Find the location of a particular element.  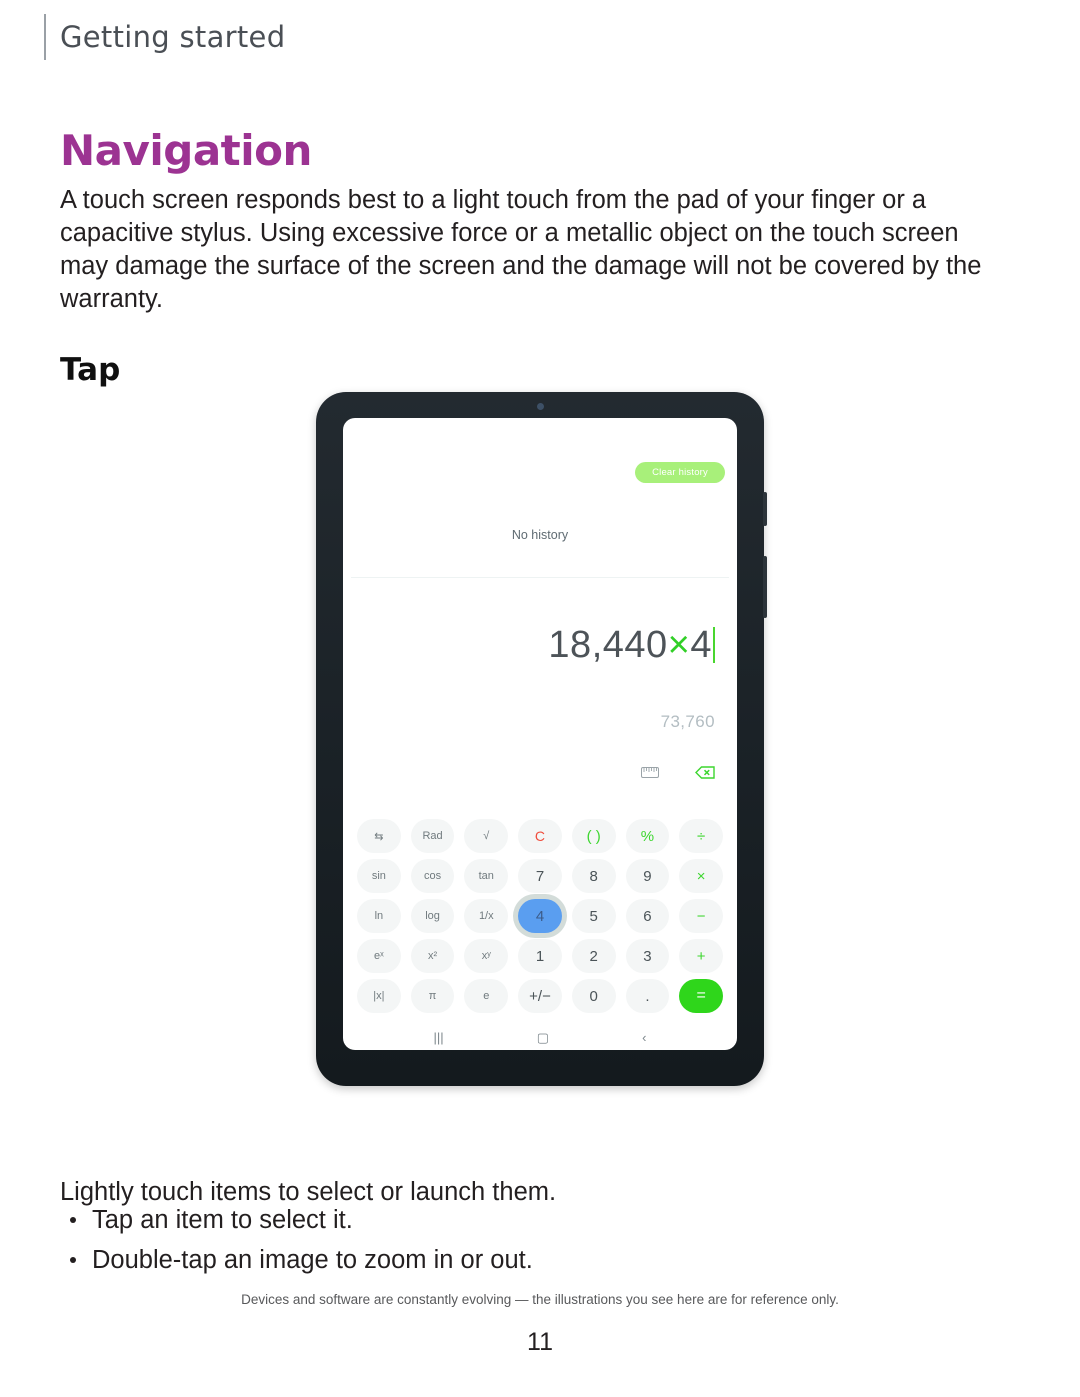

key-label: ÷ is located at coordinates (701, 836).